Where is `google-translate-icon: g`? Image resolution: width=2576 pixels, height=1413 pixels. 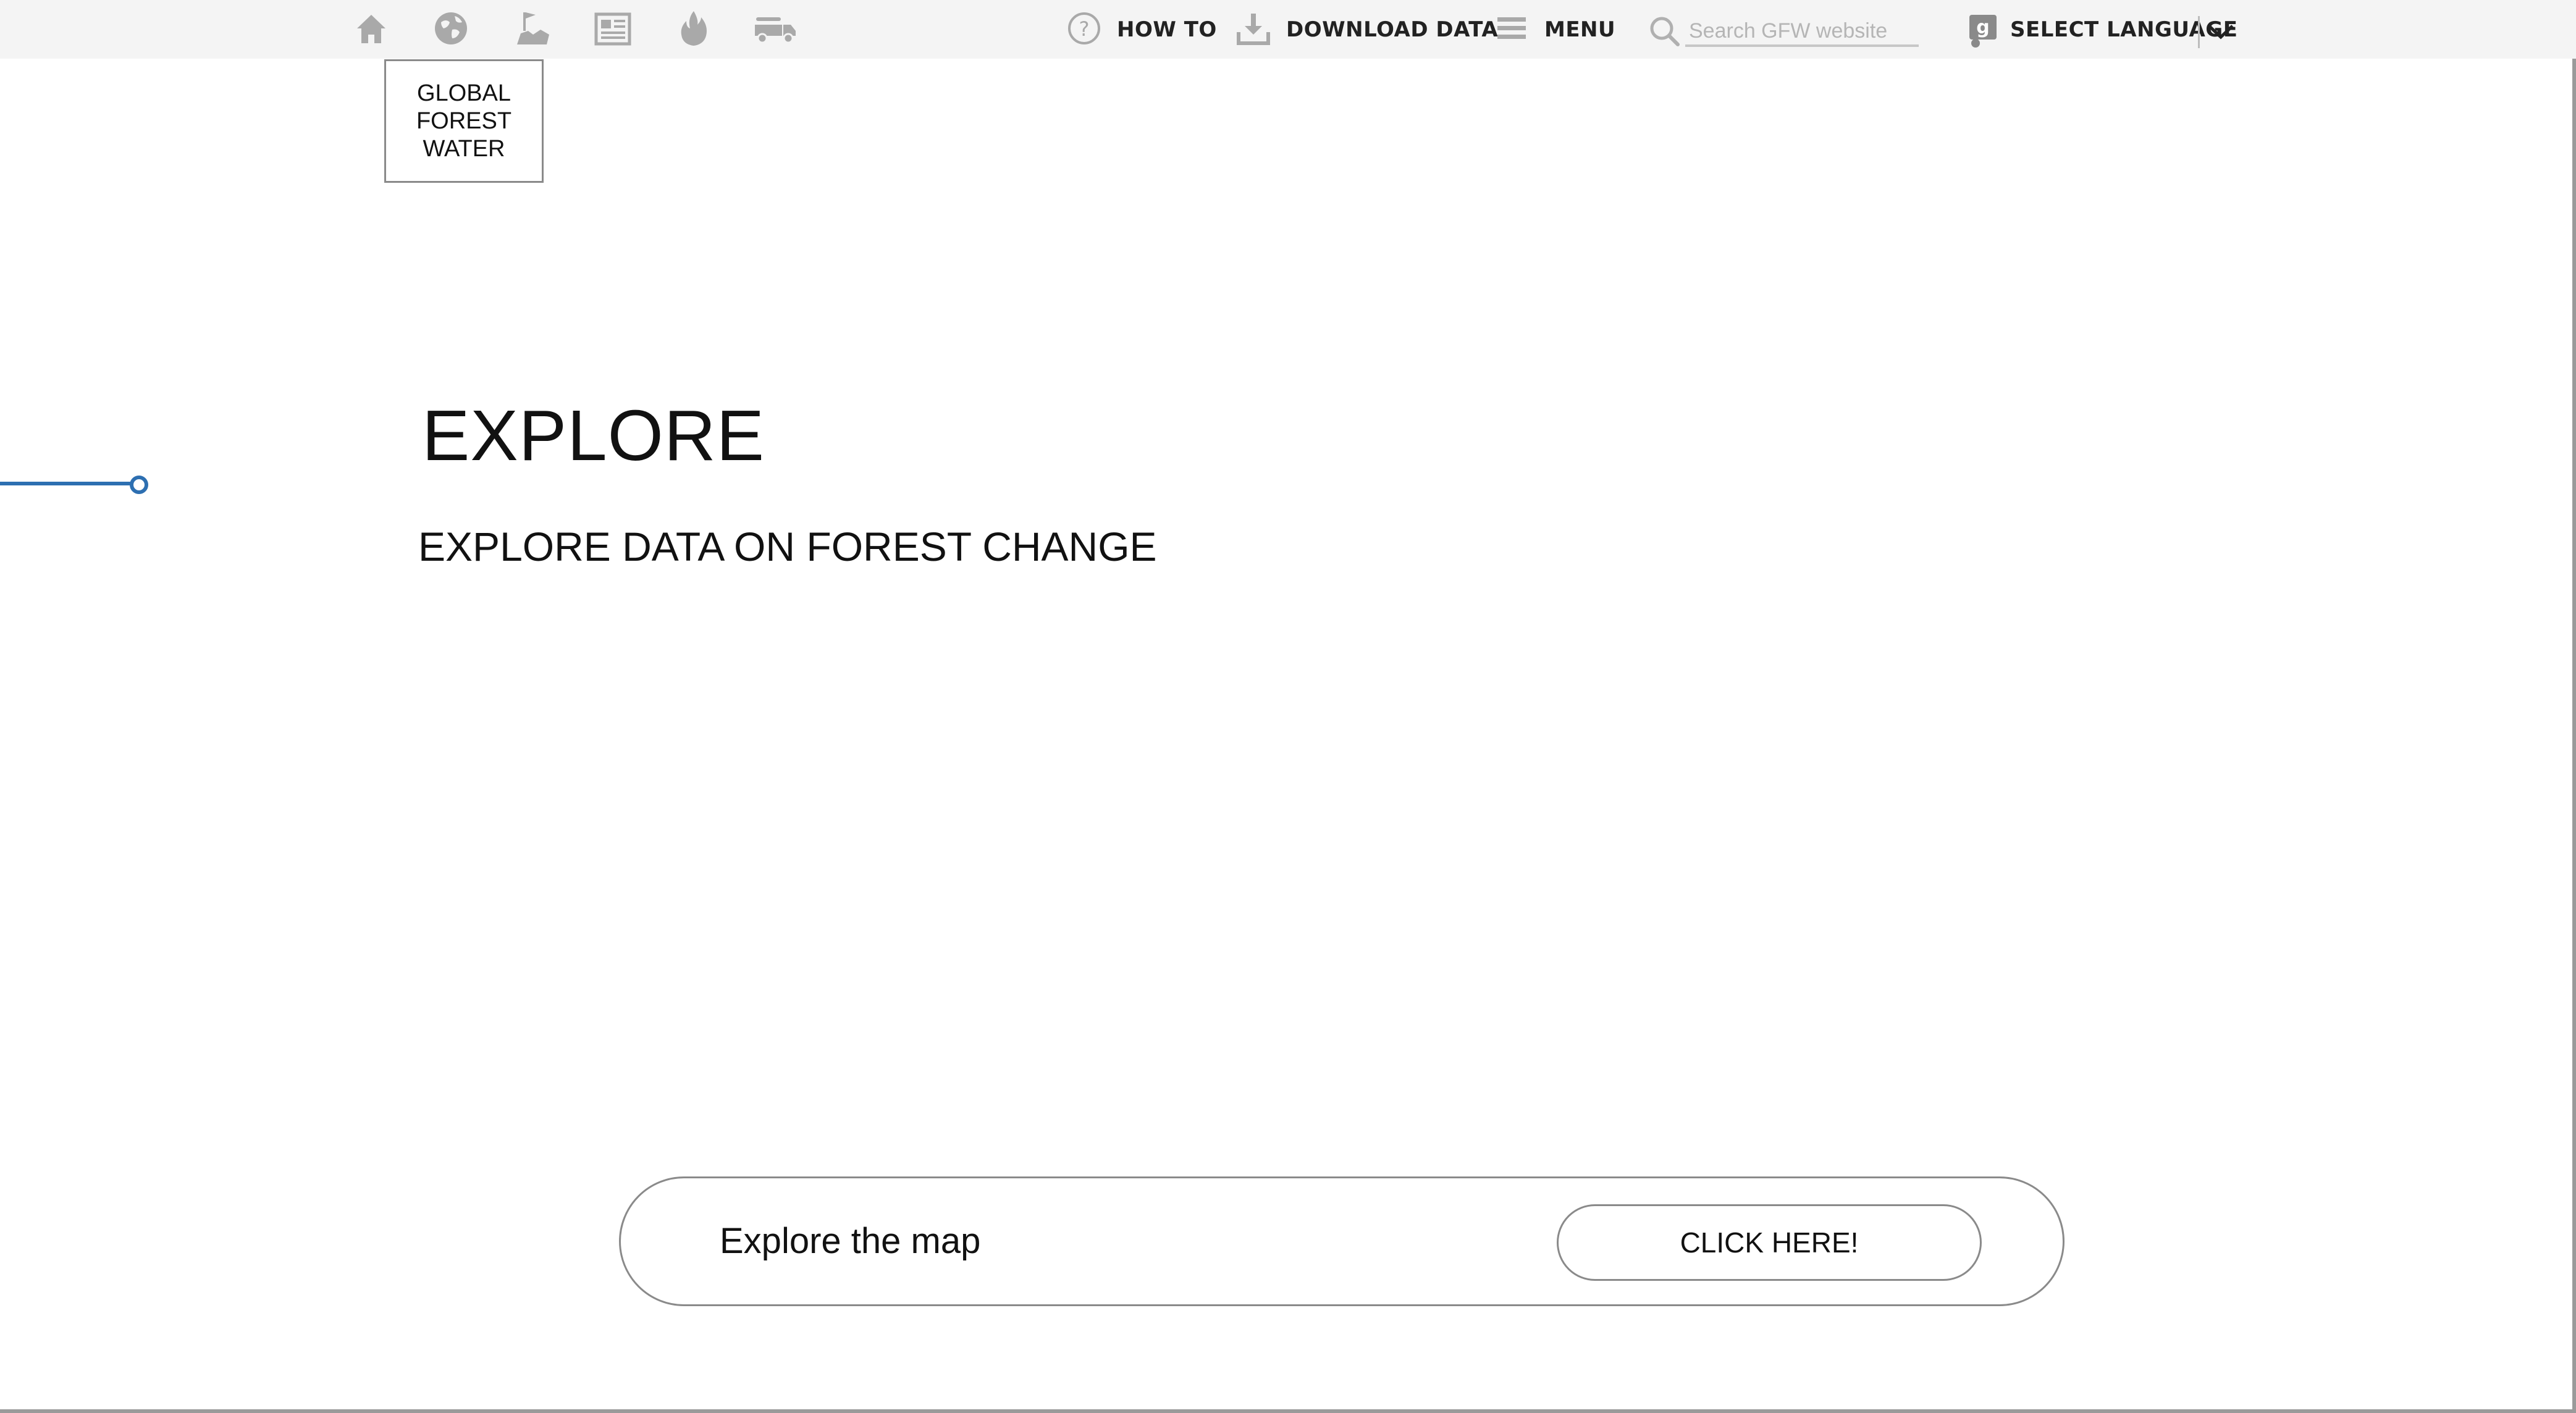
google-translate-icon: g is located at coordinates (1983, 31).